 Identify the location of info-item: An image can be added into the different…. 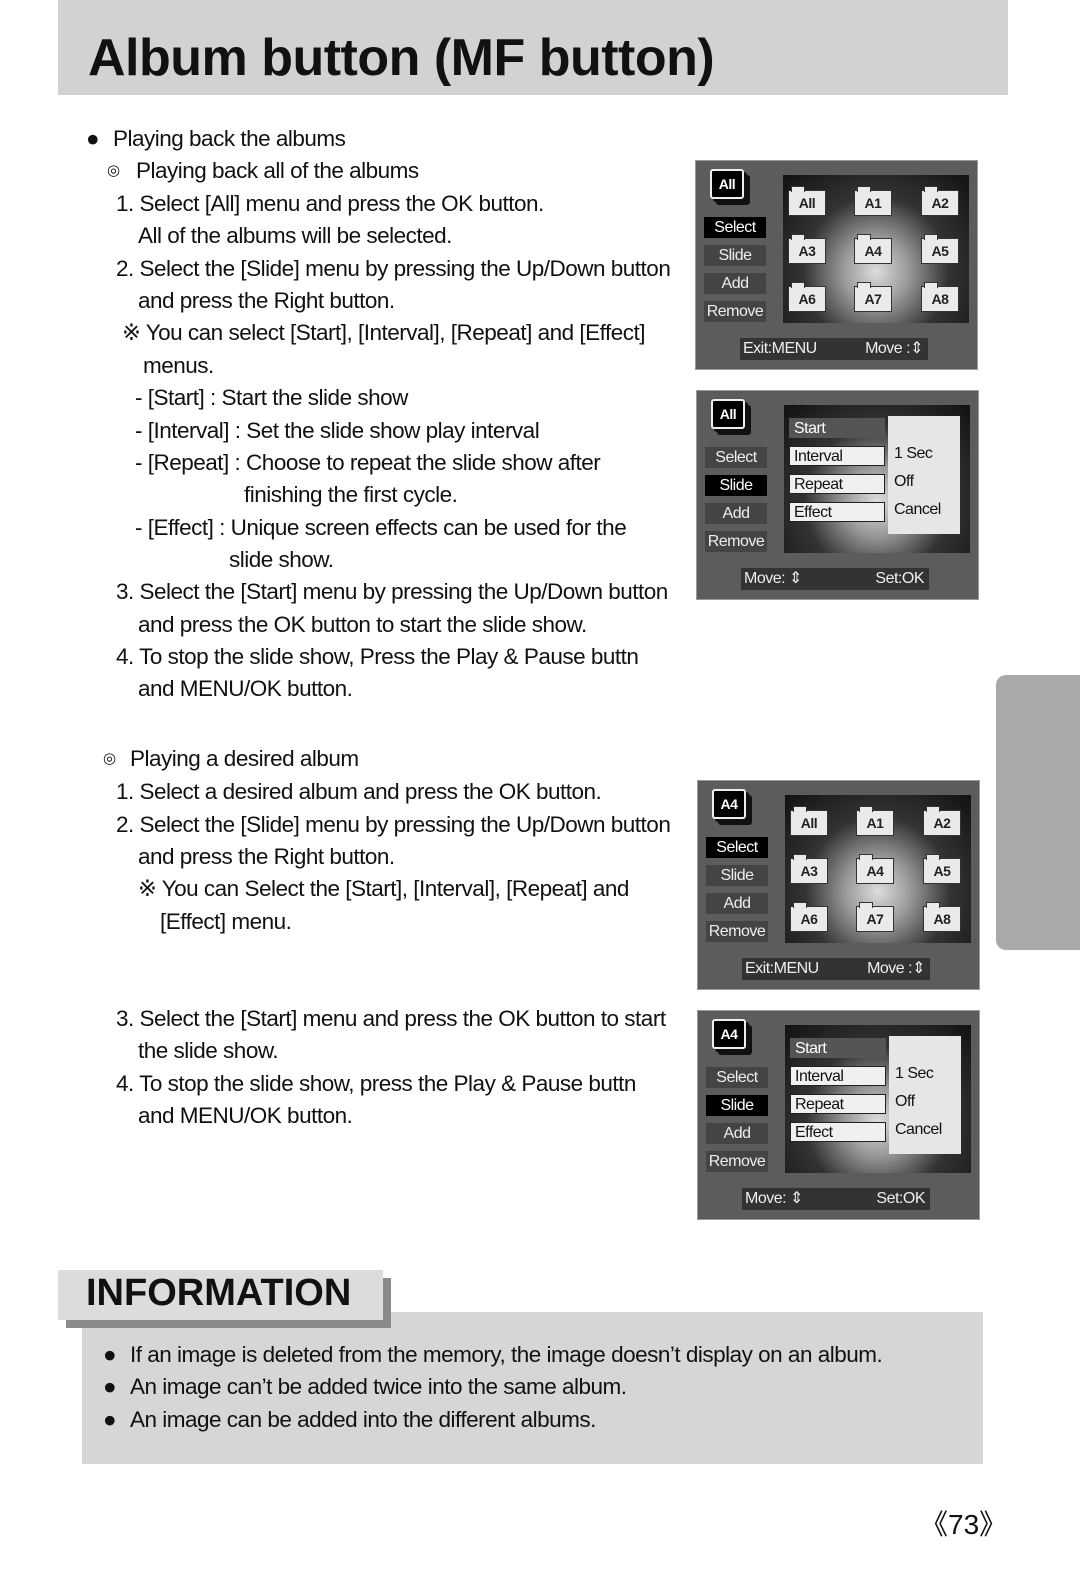
(363, 1419).